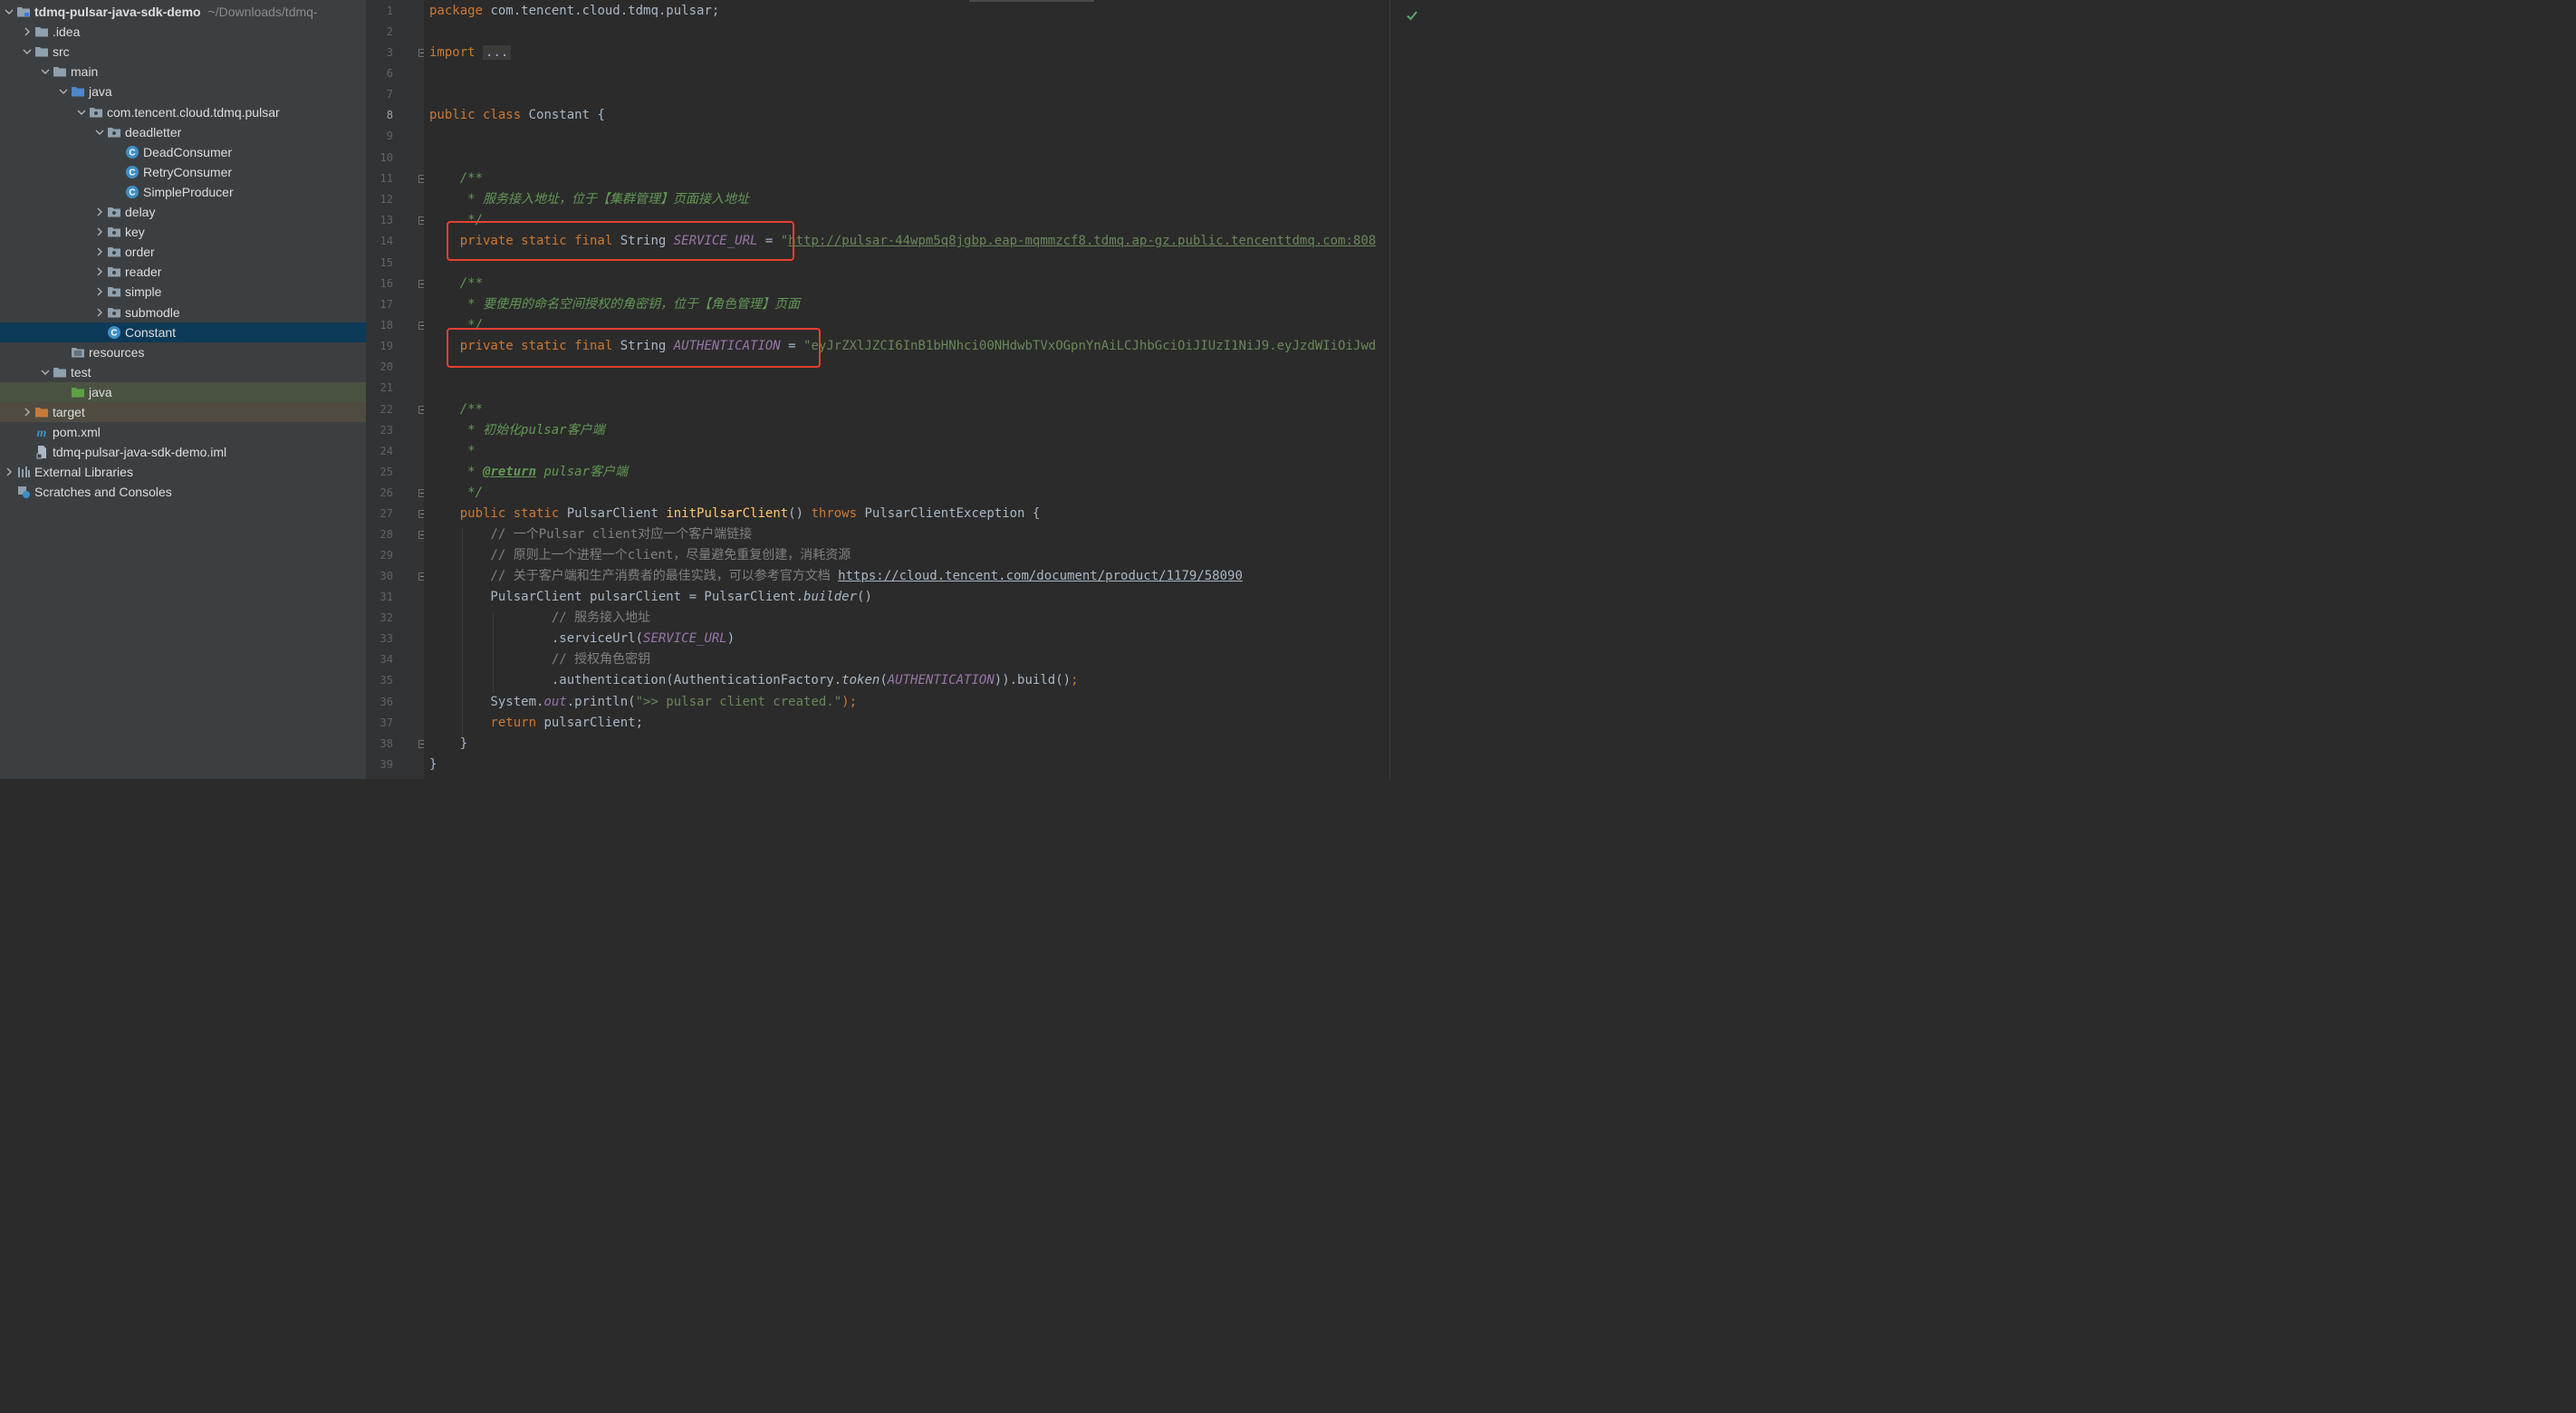 The width and height of the screenshot is (2576, 1413). I want to click on line-number: 33, so click(380, 639).